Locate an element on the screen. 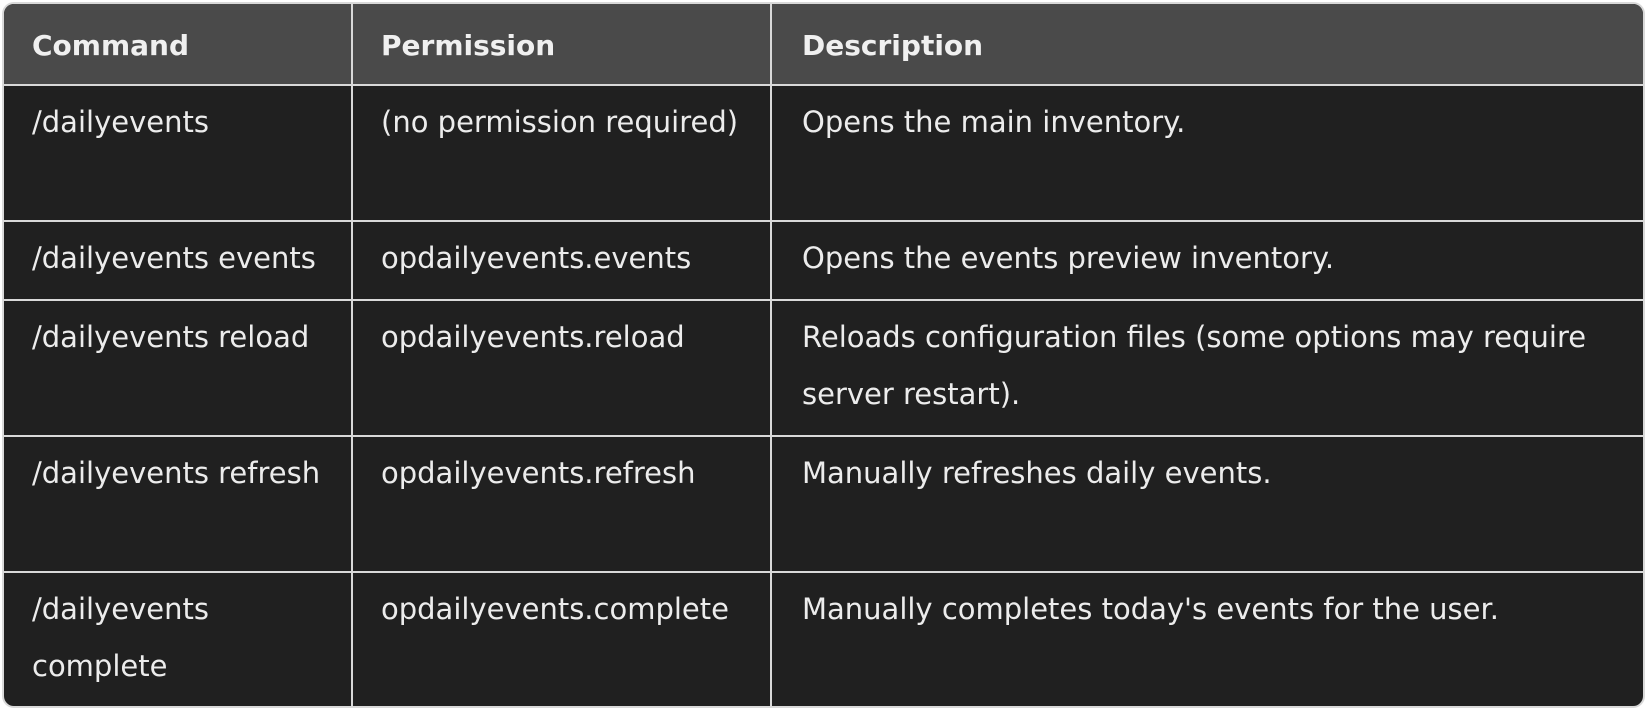  command-cell: /dailyevents refresh is located at coordinates (178, 504).